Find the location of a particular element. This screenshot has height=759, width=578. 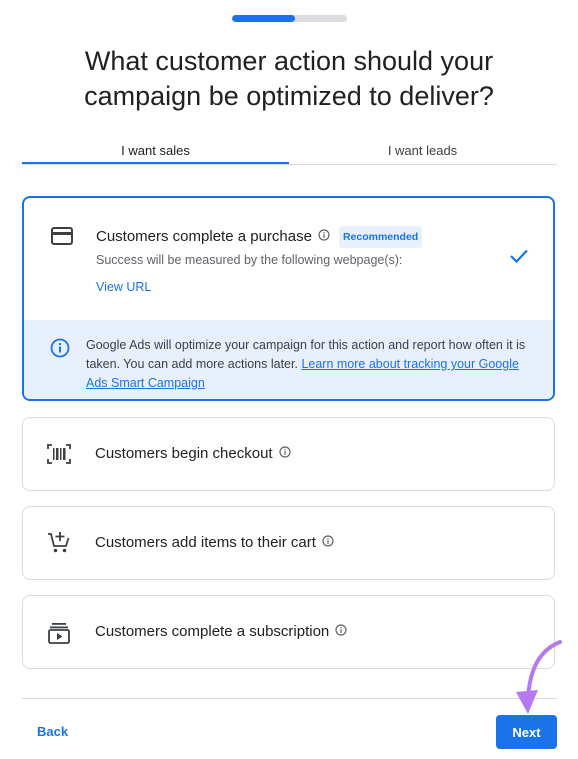

check-icon is located at coordinates (519, 258).